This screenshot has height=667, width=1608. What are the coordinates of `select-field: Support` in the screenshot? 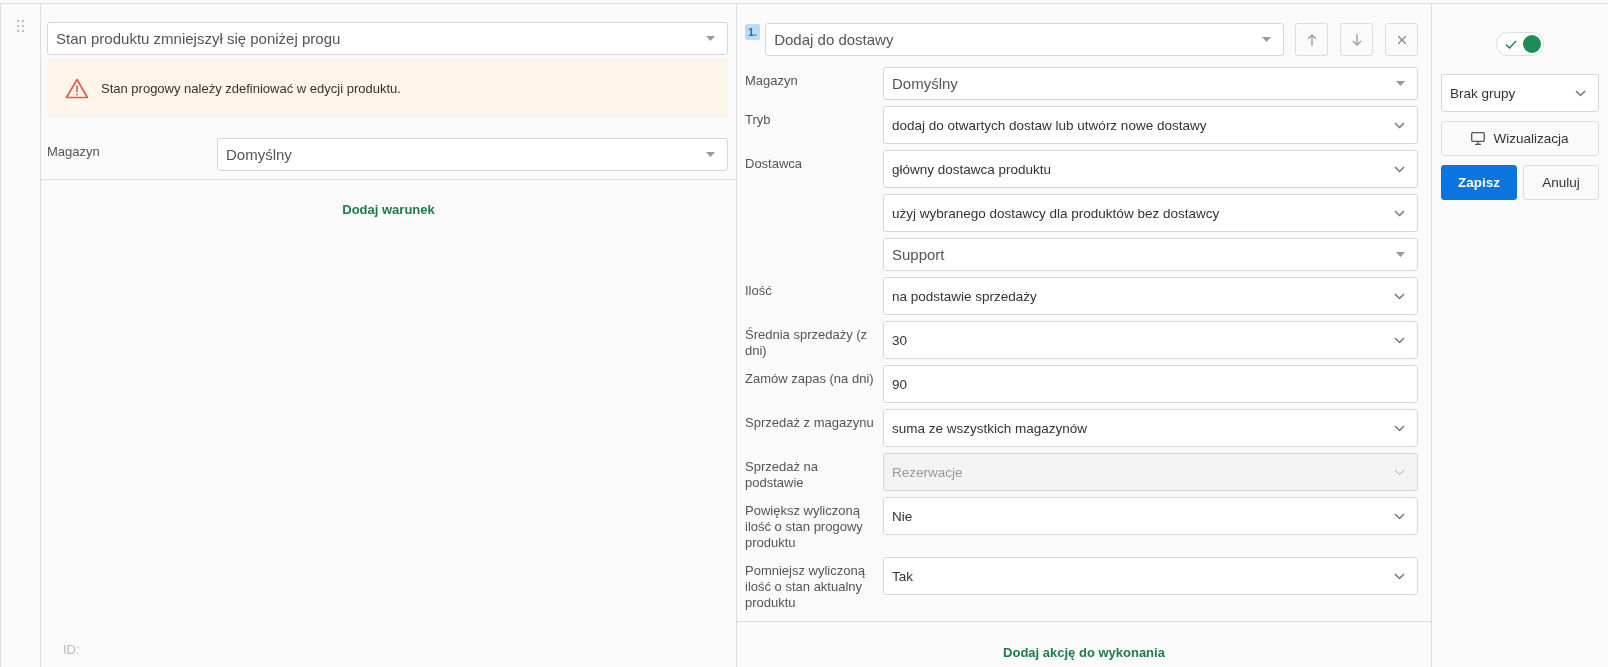 It's located at (1150, 254).